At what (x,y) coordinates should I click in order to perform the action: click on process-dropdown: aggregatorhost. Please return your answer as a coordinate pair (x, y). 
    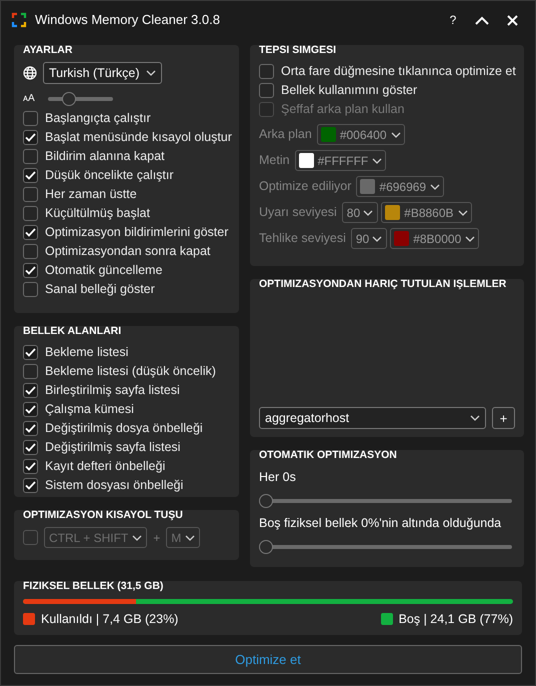
    Looking at the image, I should click on (372, 418).